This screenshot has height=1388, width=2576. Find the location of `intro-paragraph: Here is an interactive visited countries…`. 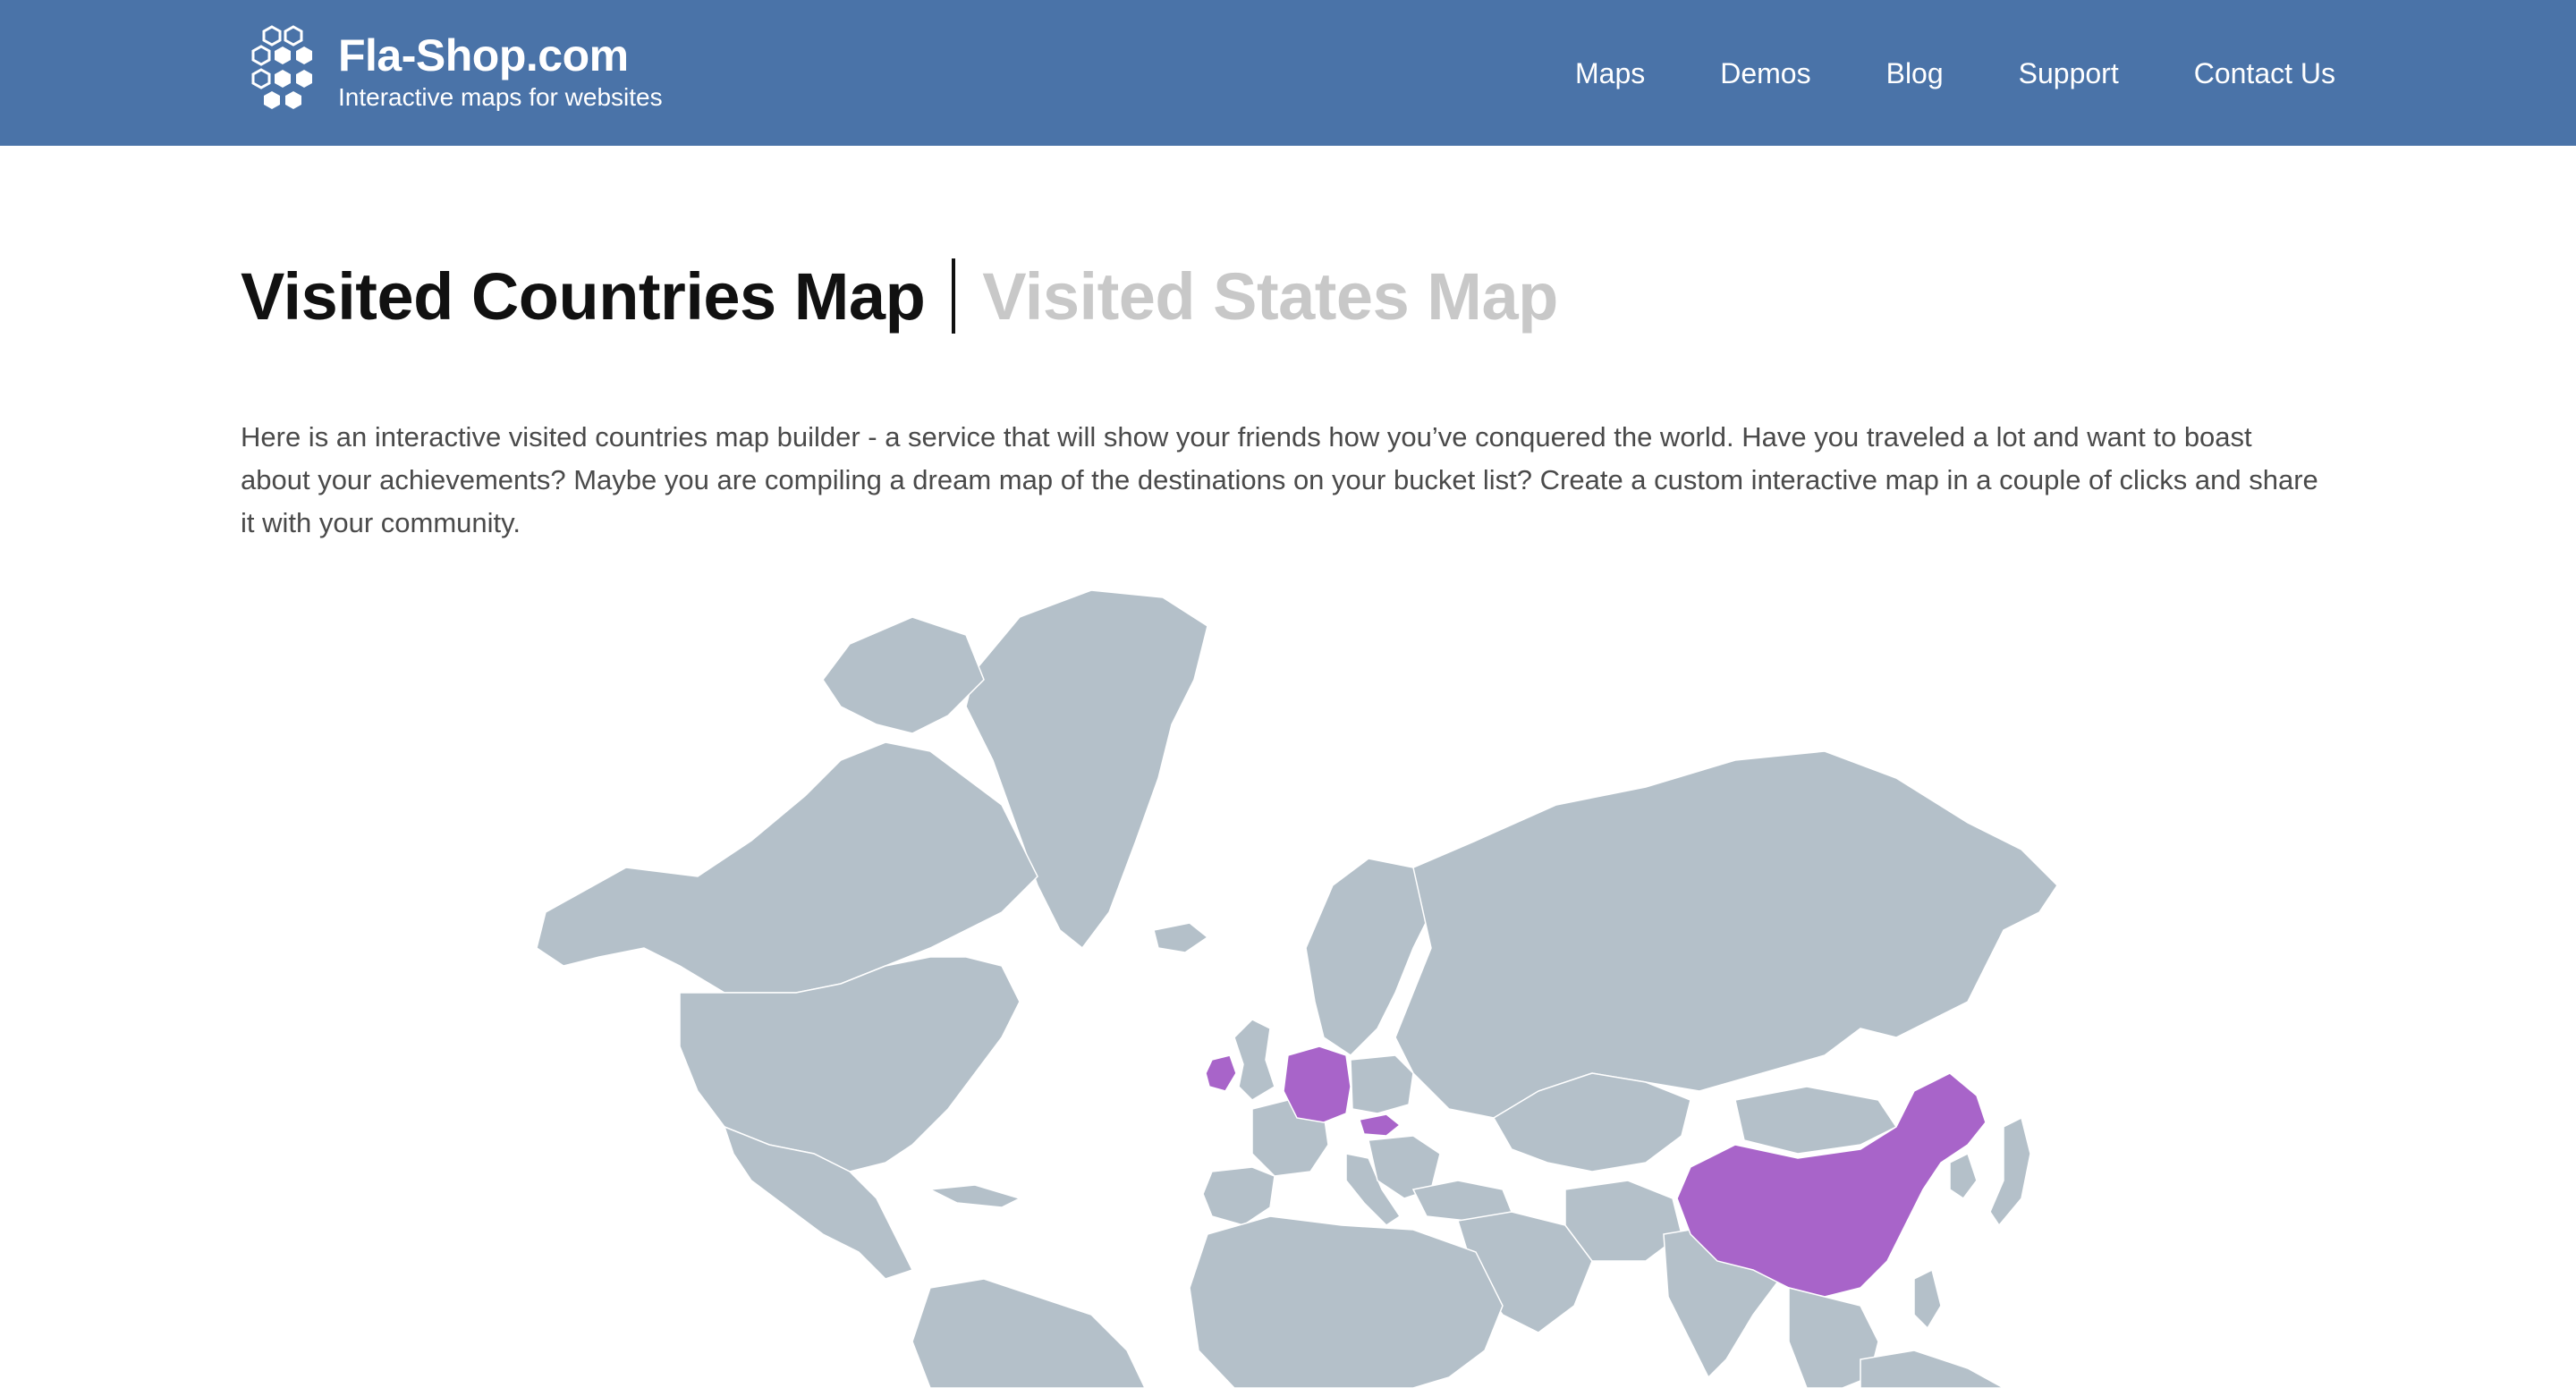

intro-paragraph: Here is an interactive visited countries… is located at coordinates (1279, 479).